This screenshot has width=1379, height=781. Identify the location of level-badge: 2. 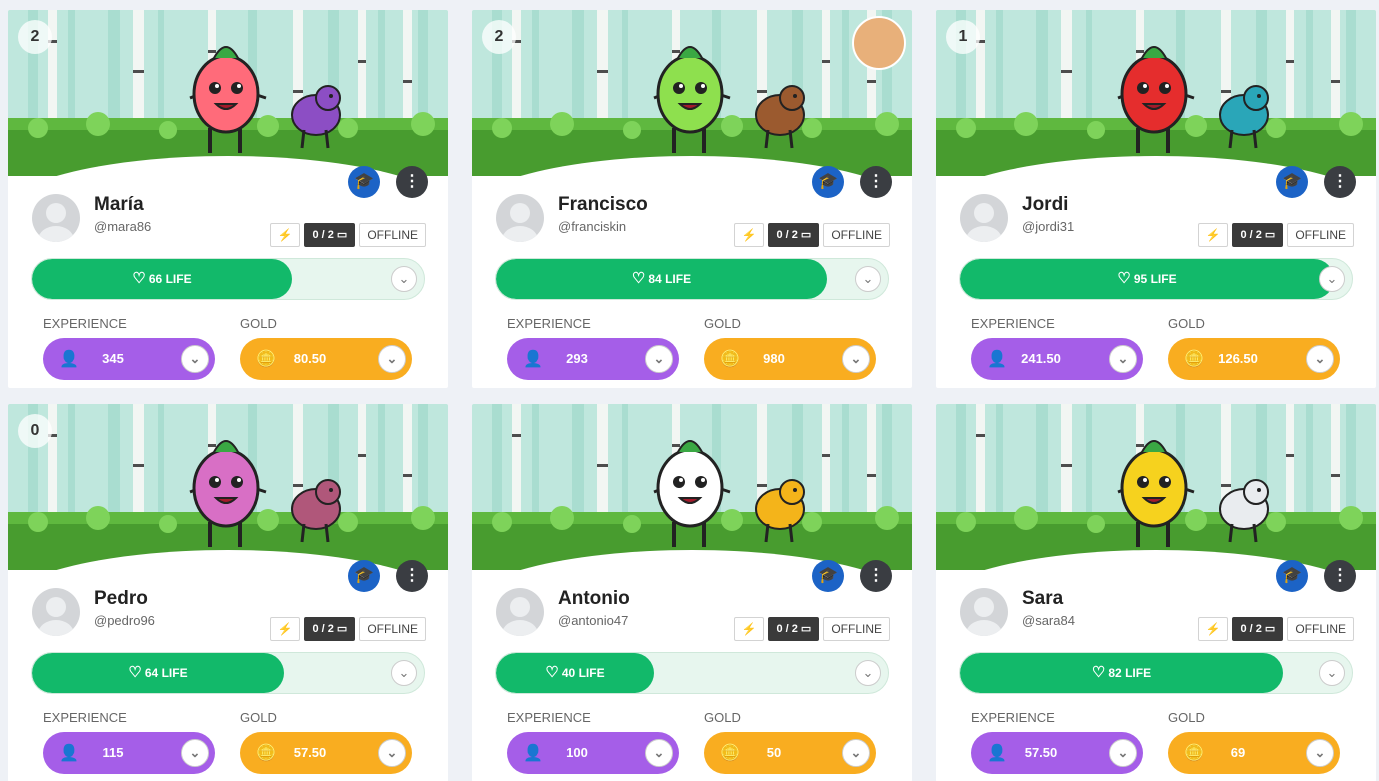
(35, 37).